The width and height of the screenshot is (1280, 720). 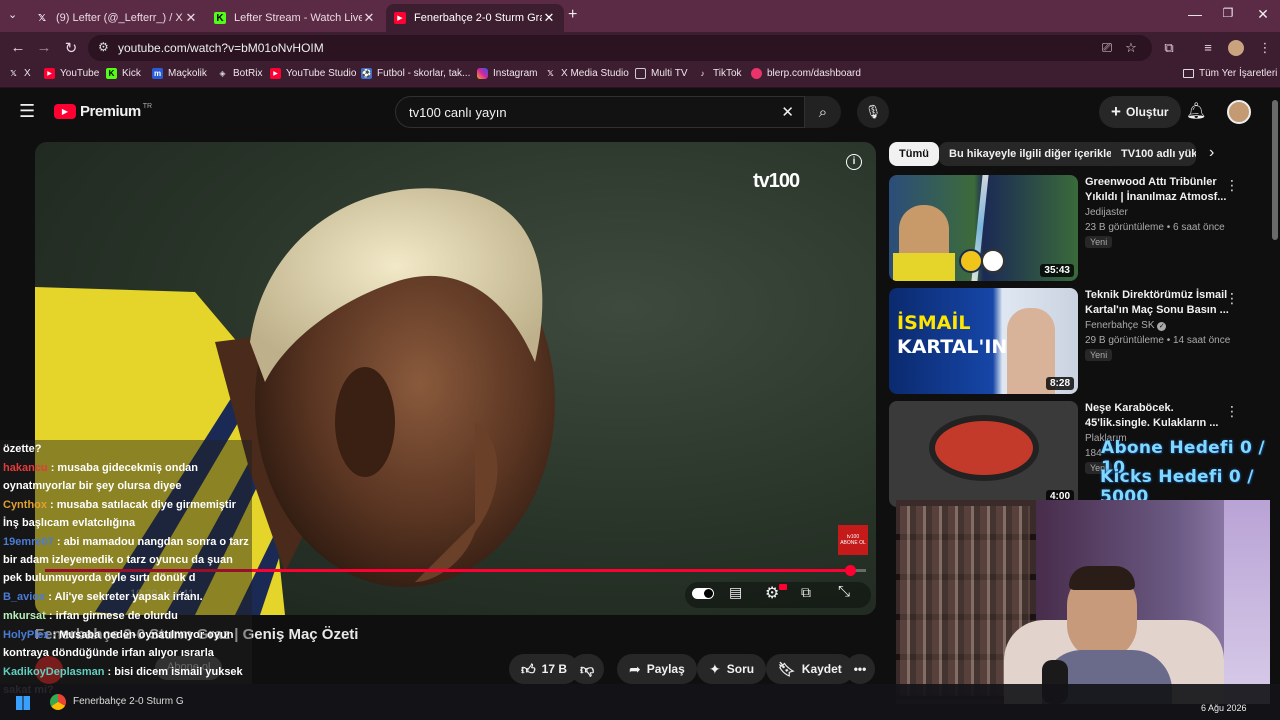 I want to click on bookmark-youtube: ▶ YouTube, so click(x=71, y=73).